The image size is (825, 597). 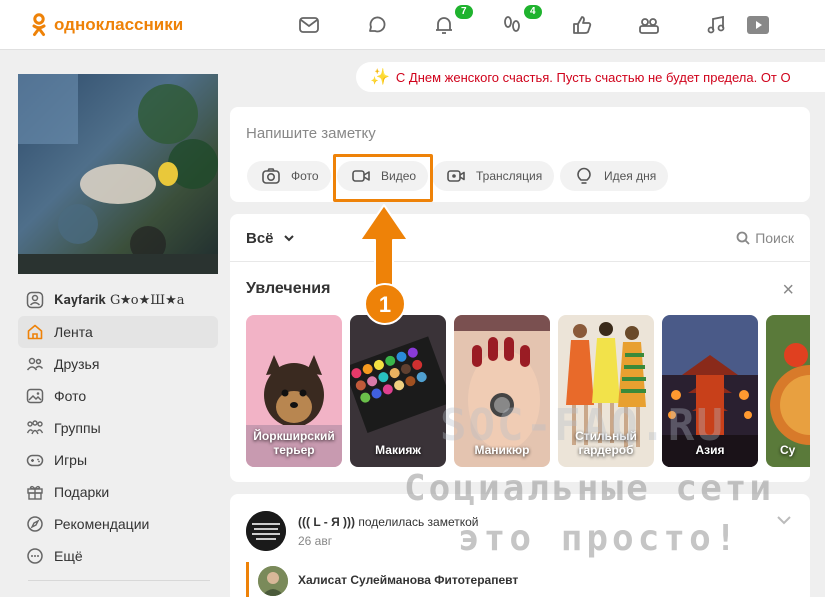 What do you see at coordinates (35, 428) in the screenshot?
I see `groups-icon` at bounding box center [35, 428].